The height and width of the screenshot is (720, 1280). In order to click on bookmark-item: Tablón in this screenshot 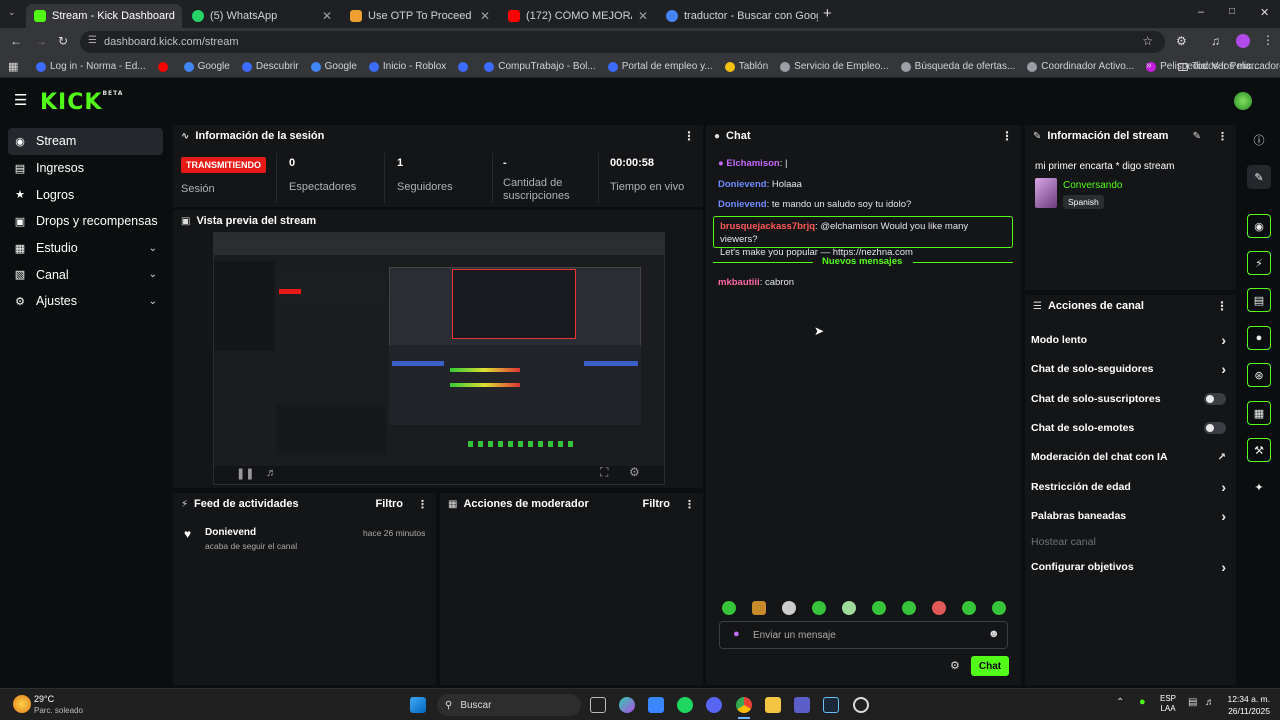, I will do `click(746, 66)`.